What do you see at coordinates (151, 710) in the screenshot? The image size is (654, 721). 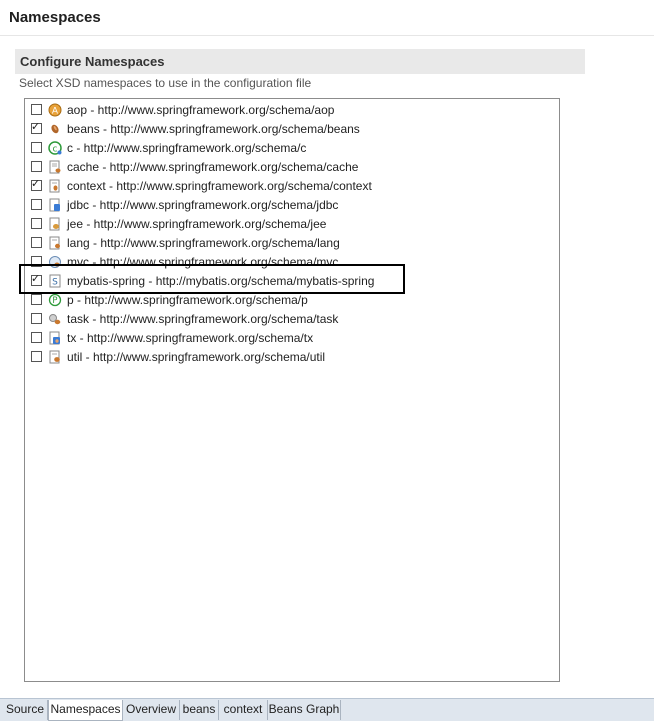 I see `tab-overview: Overview` at bounding box center [151, 710].